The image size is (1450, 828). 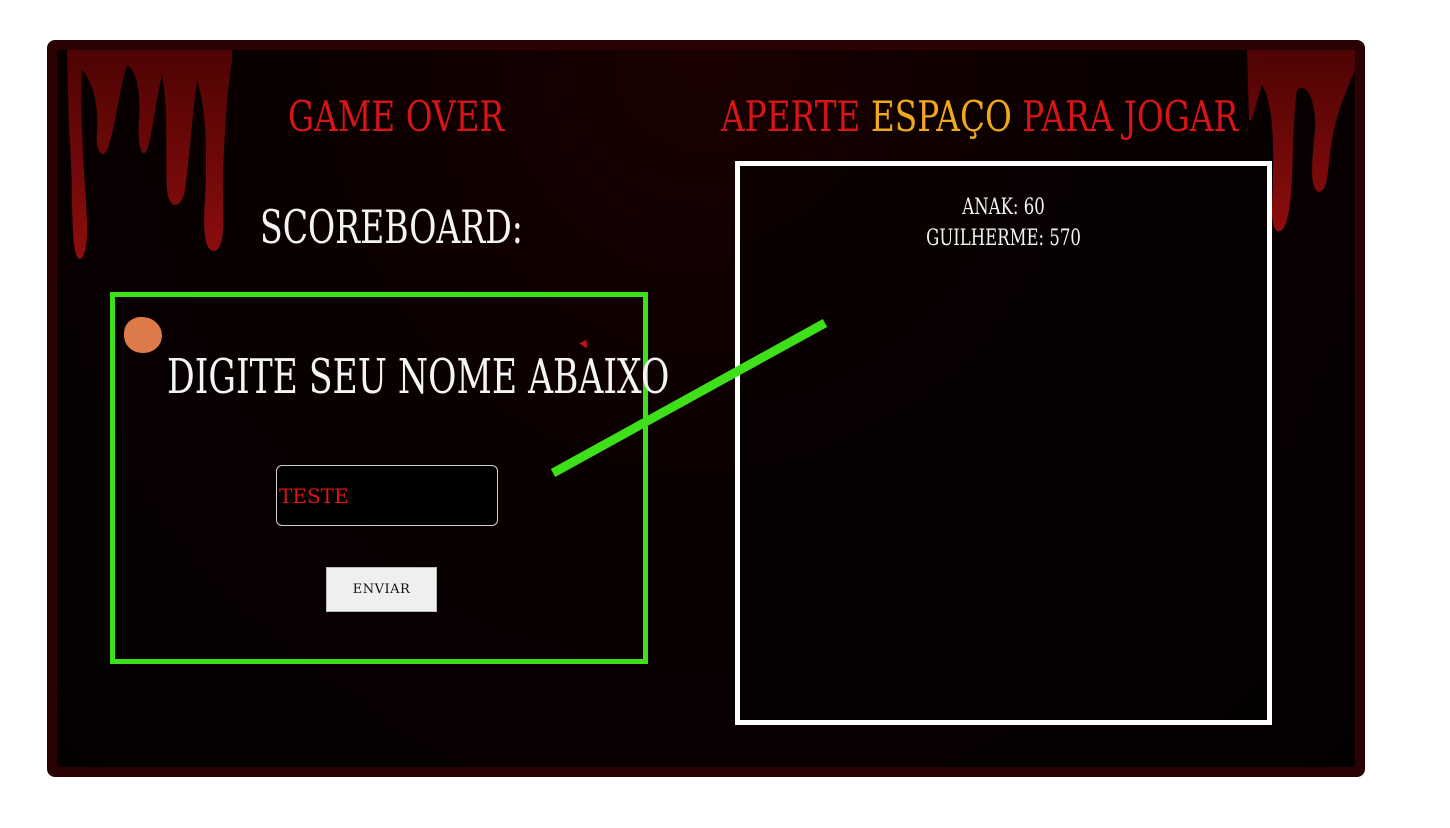 What do you see at coordinates (1003, 223) in the screenshot?
I see `score-list: ANAK: 60 GUILHERME: 570` at bounding box center [1003, 223].